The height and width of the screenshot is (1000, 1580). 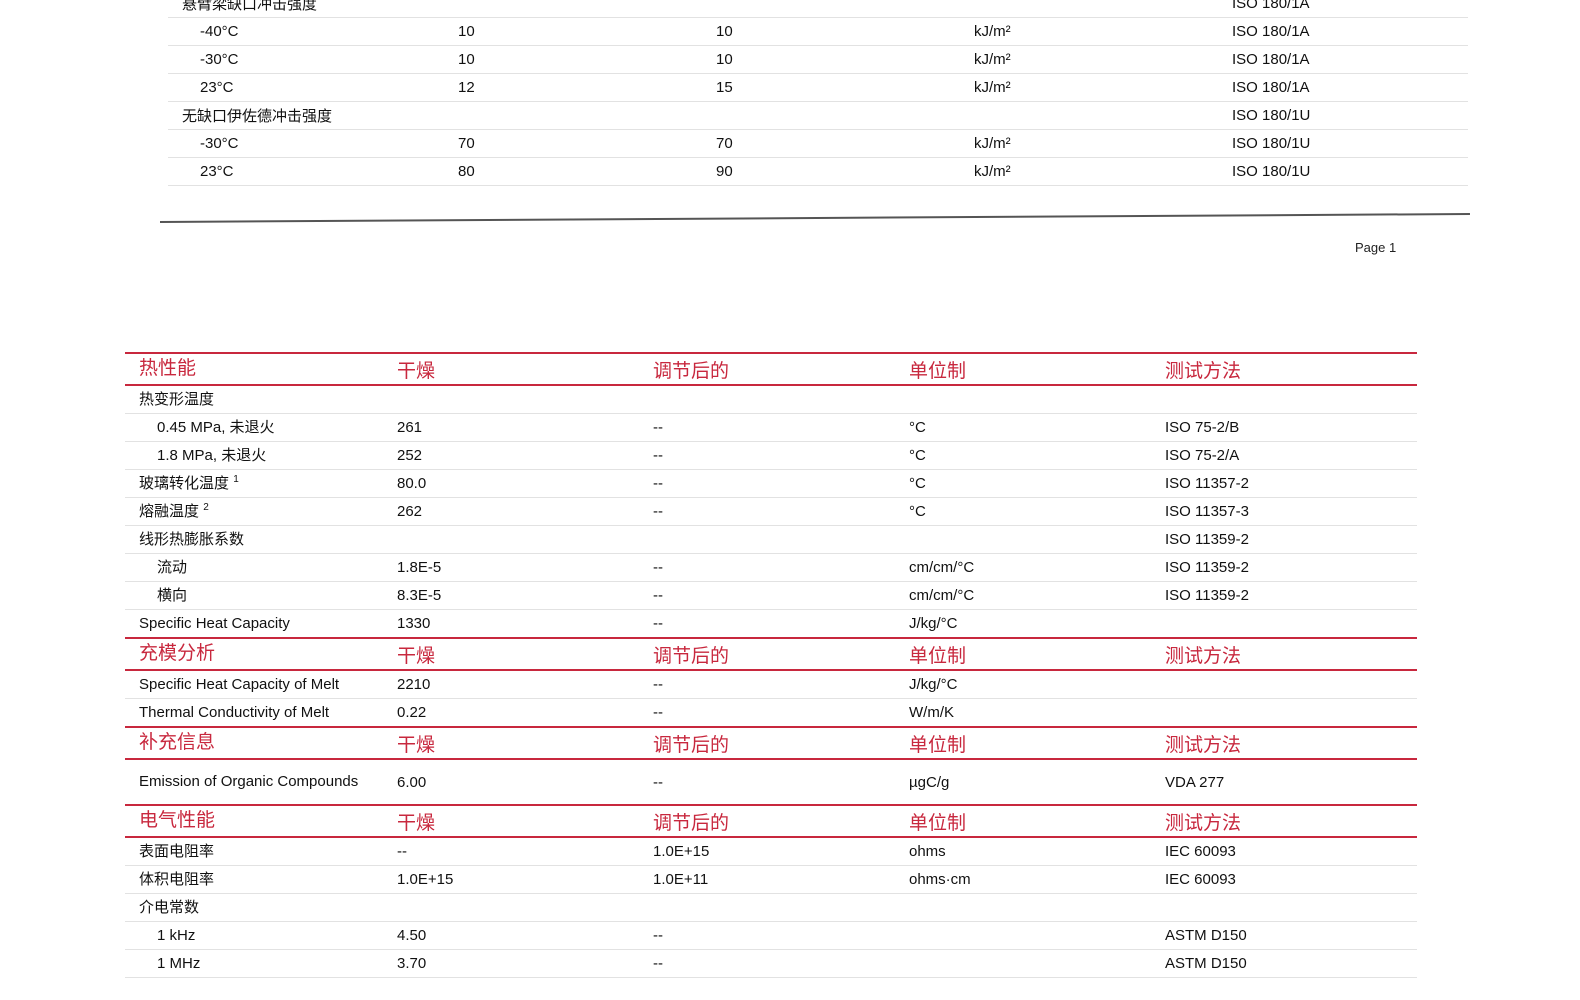 What do you see at coordinates (313, 59) in the screenshot?
I see `property-label: -30°C` at bounding box center [313, 59].